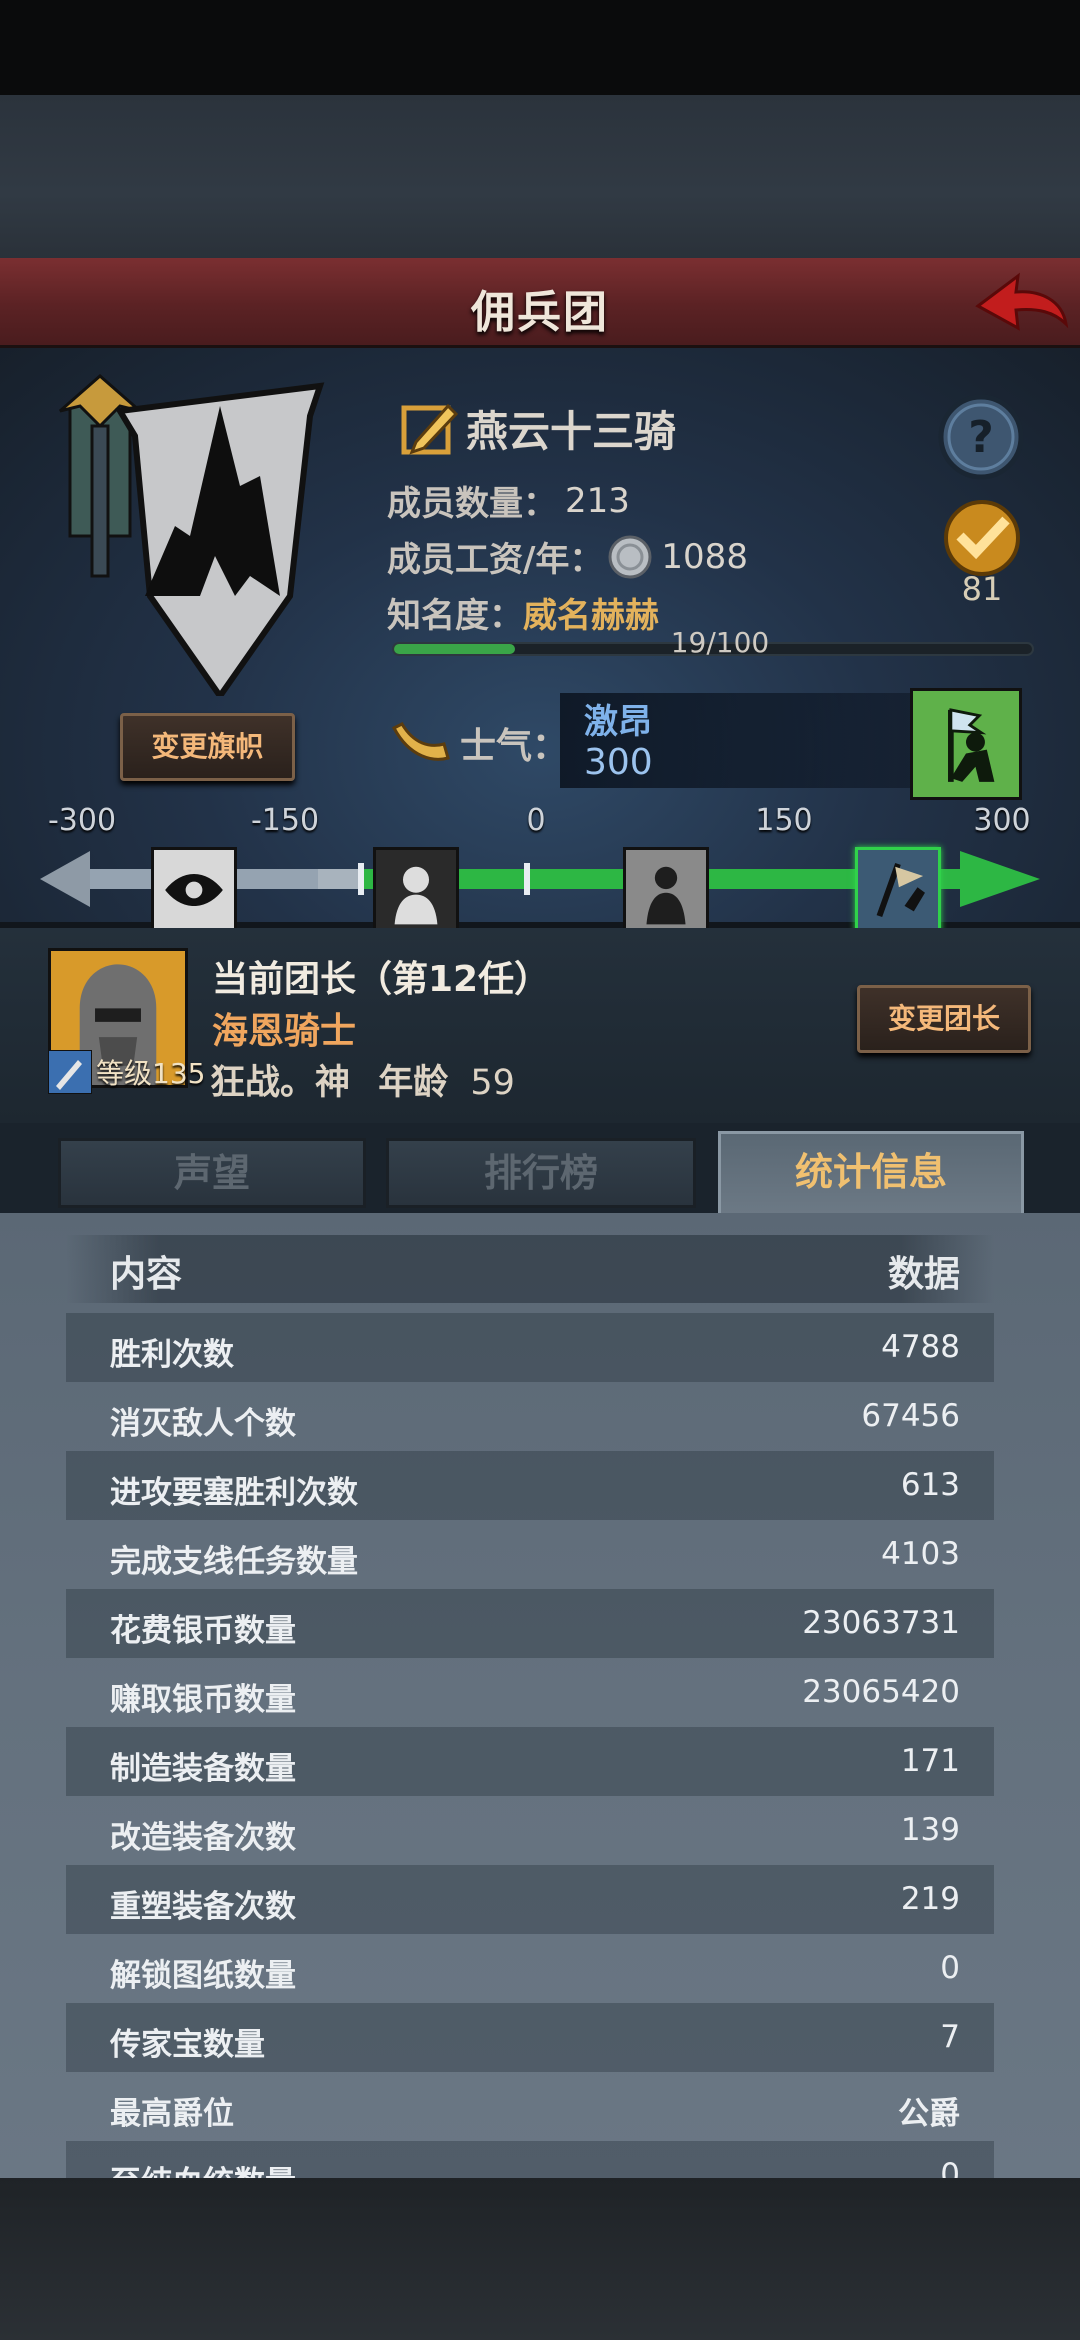  Describe the element at coordinates (540, 312) in the screenshot. I see `page-title: 佣兵团` at that location.